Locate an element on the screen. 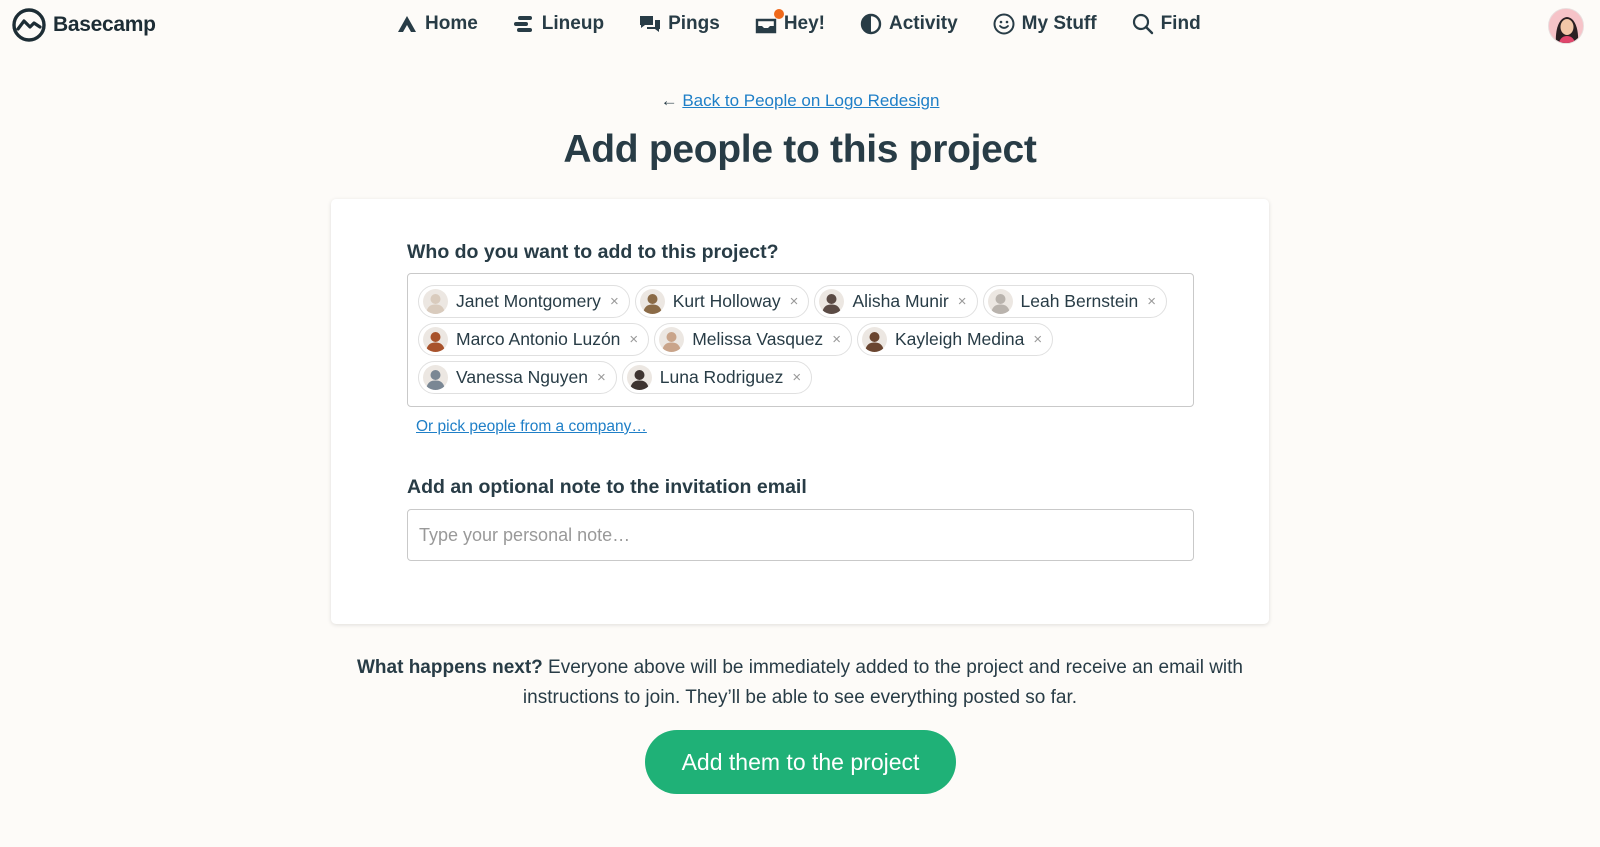 The image size is (1600, 847). person-chip: Alisha Munir × is located at coordinates (896, 301).